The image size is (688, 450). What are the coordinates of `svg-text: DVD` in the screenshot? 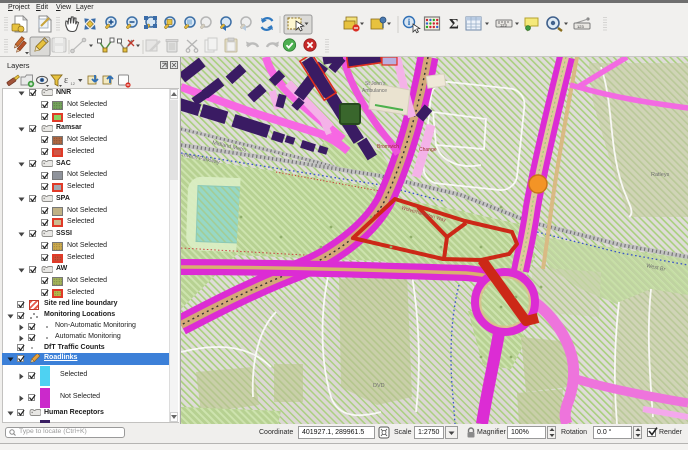 It's located at (379, 386).